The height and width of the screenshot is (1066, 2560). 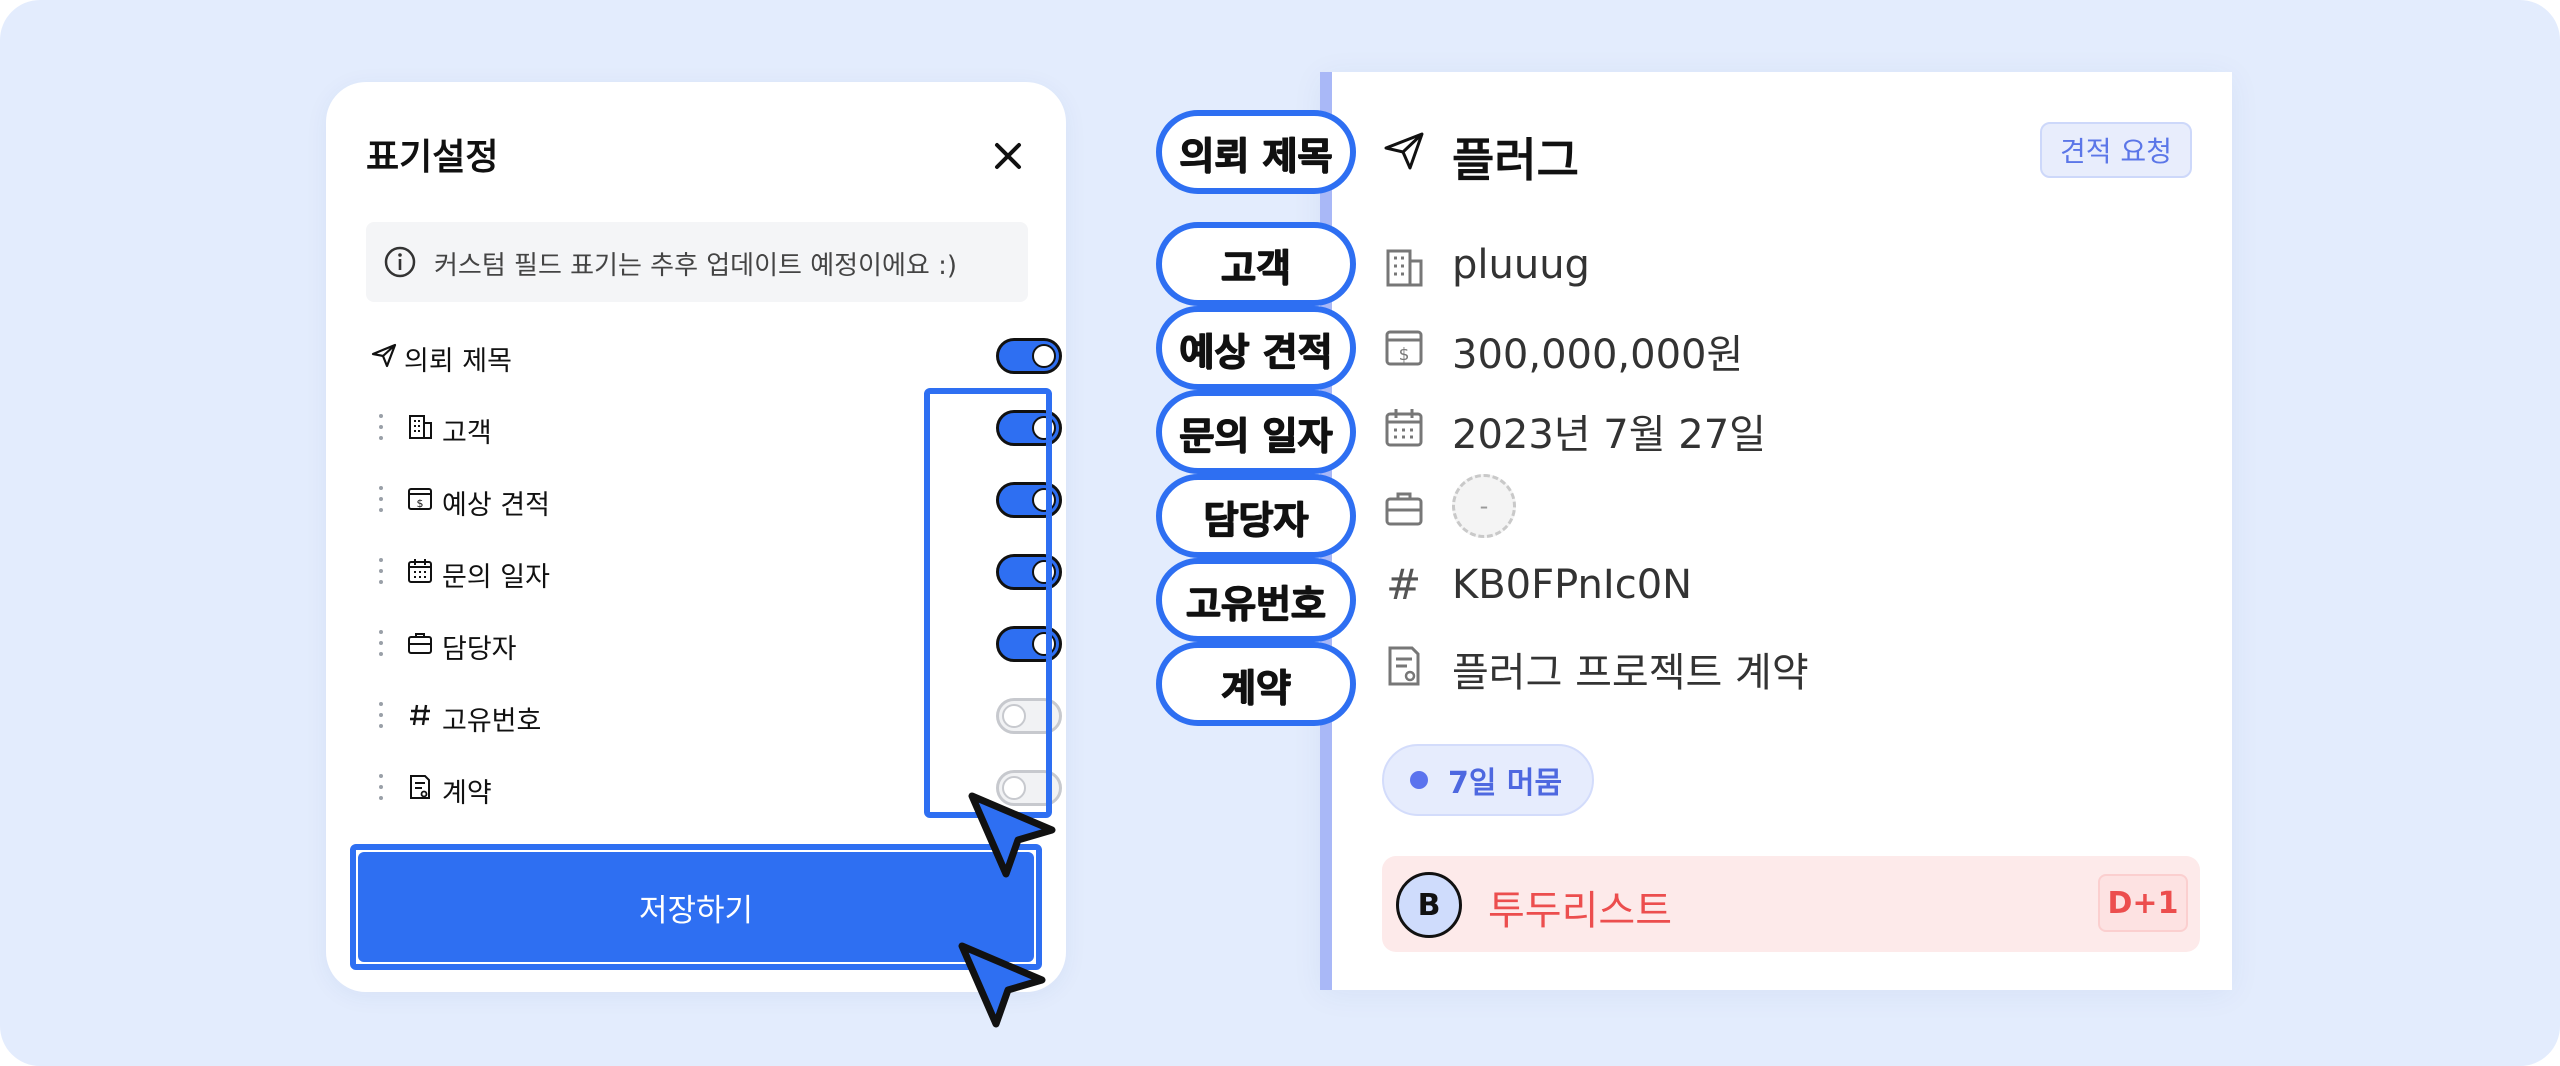 What do you see at coordinates (1515, 160) in the screenshot?
I see `card-title: 플러그` at bounding box center [1515, 160].